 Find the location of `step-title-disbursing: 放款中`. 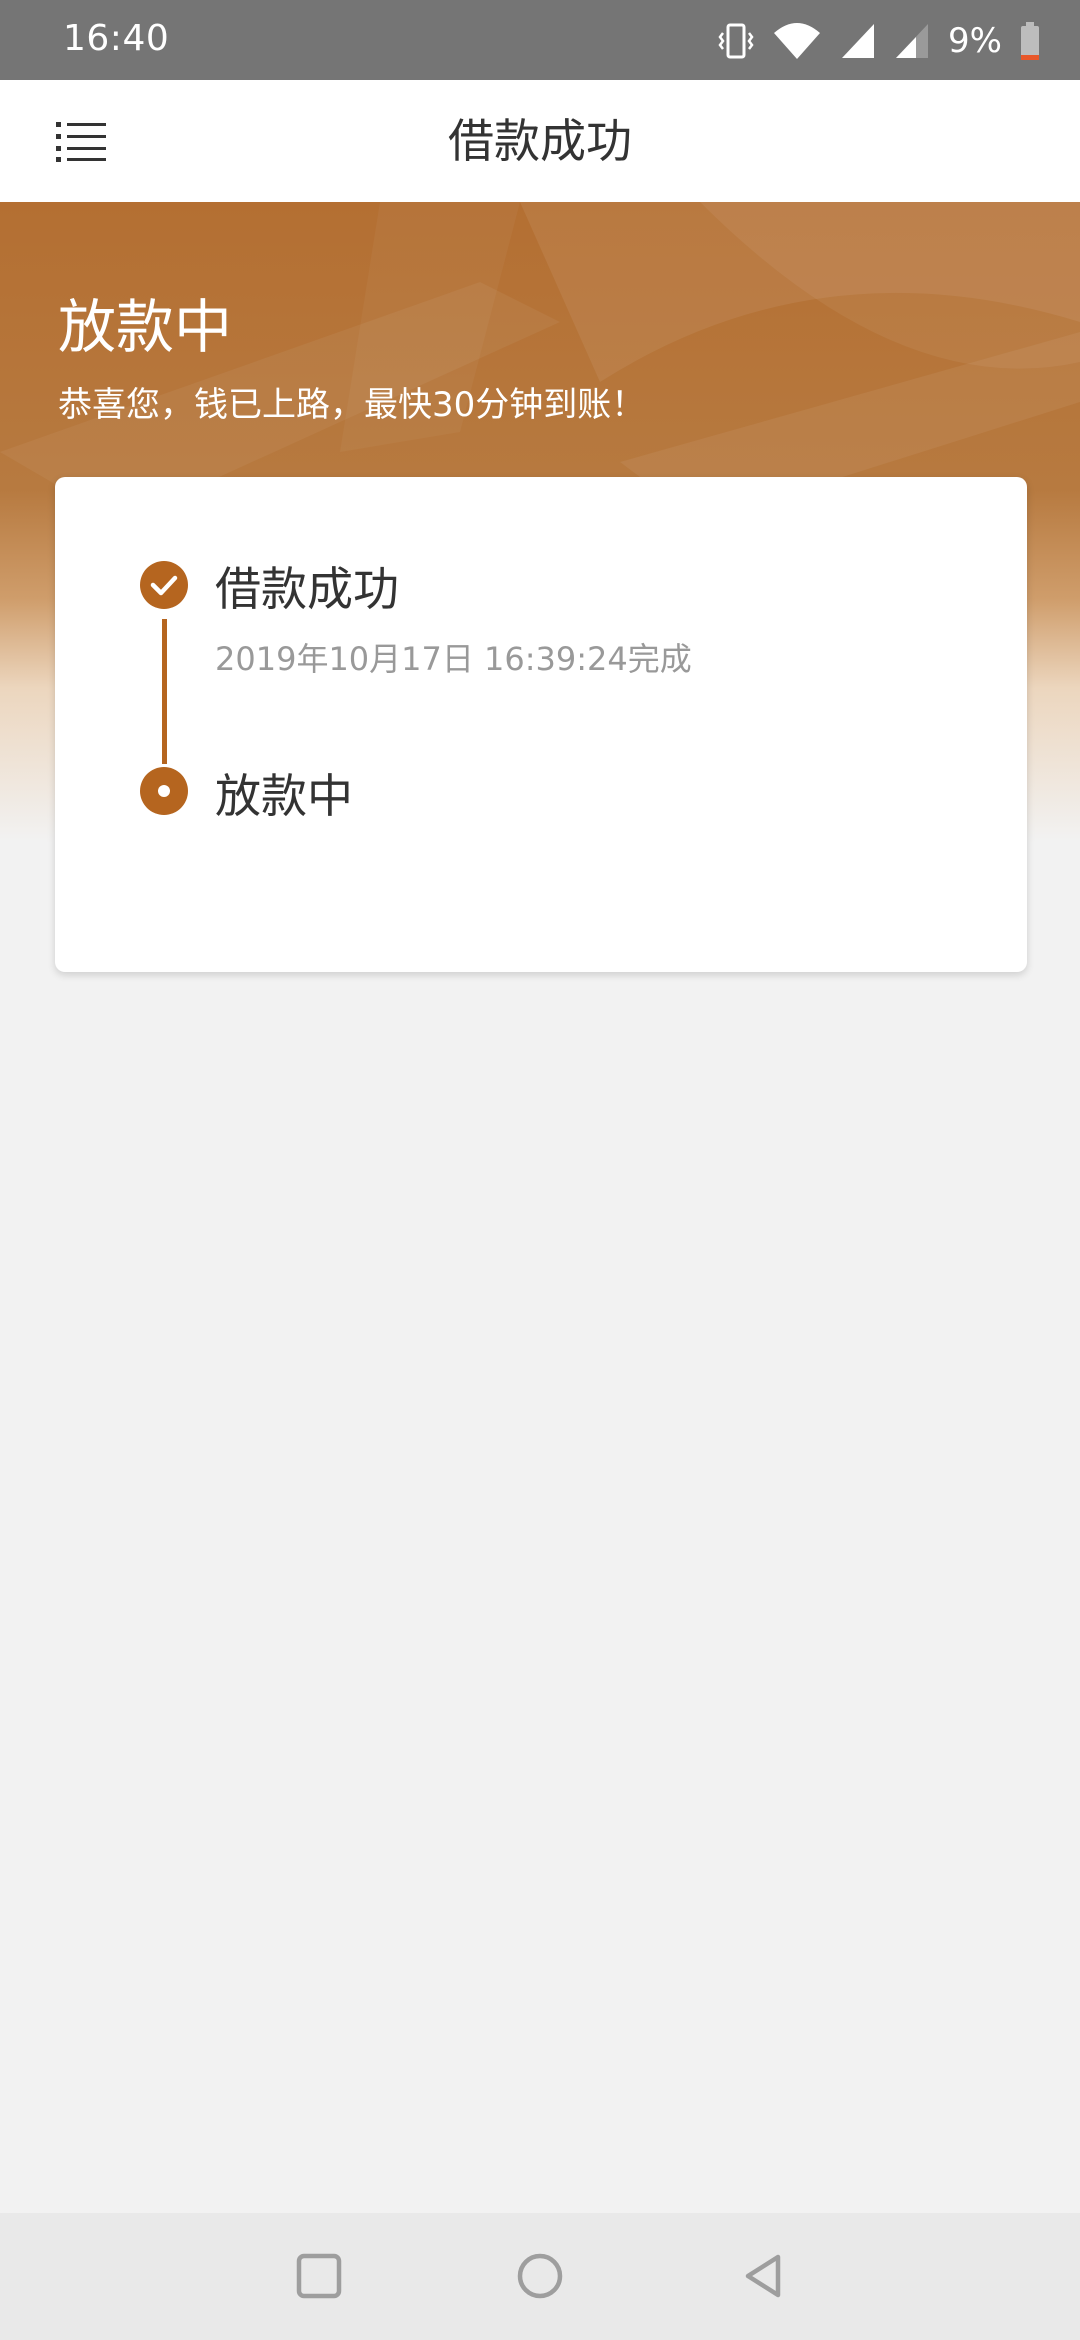

step-title-disbursing: 放款中 is located at coordinates (284, 796).